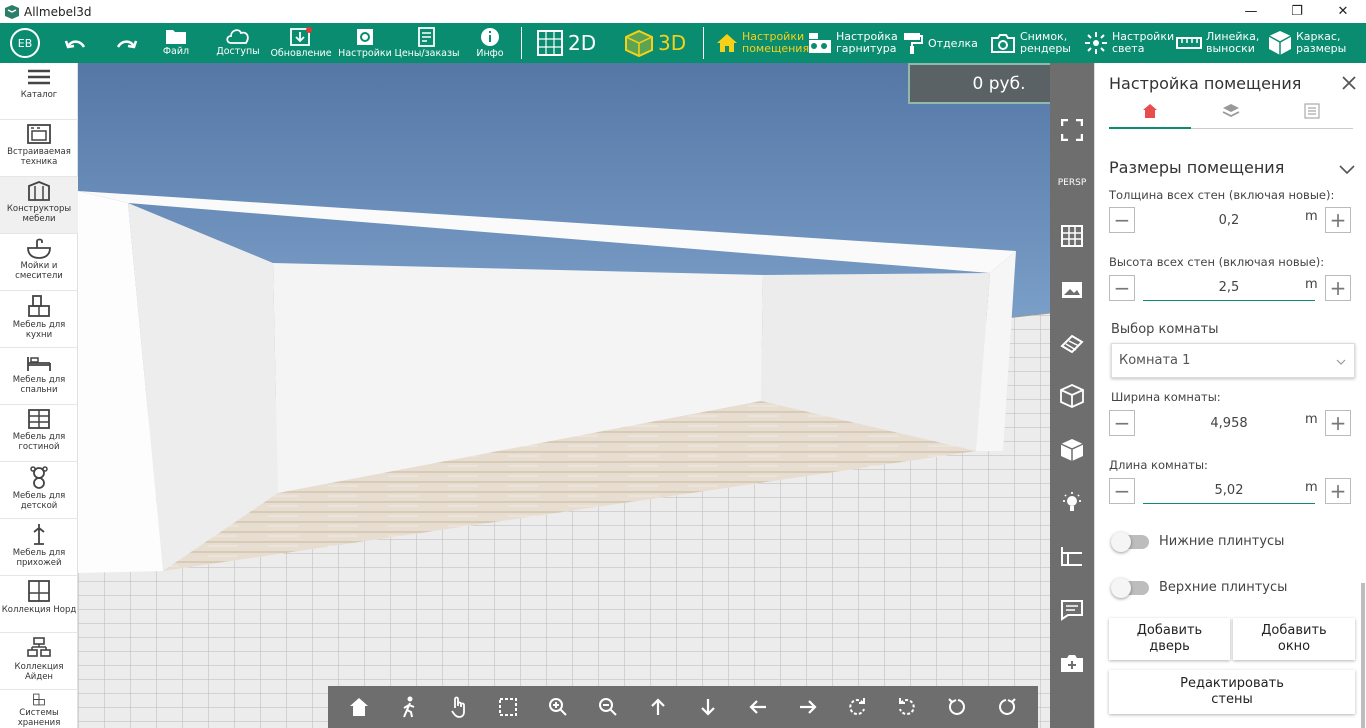 Image resolution: width=1366 pixels, height=728 pixels. Describe the element at coordinates (1072, 236) in the screenshot. I see `grid-toggle-button` at that location.